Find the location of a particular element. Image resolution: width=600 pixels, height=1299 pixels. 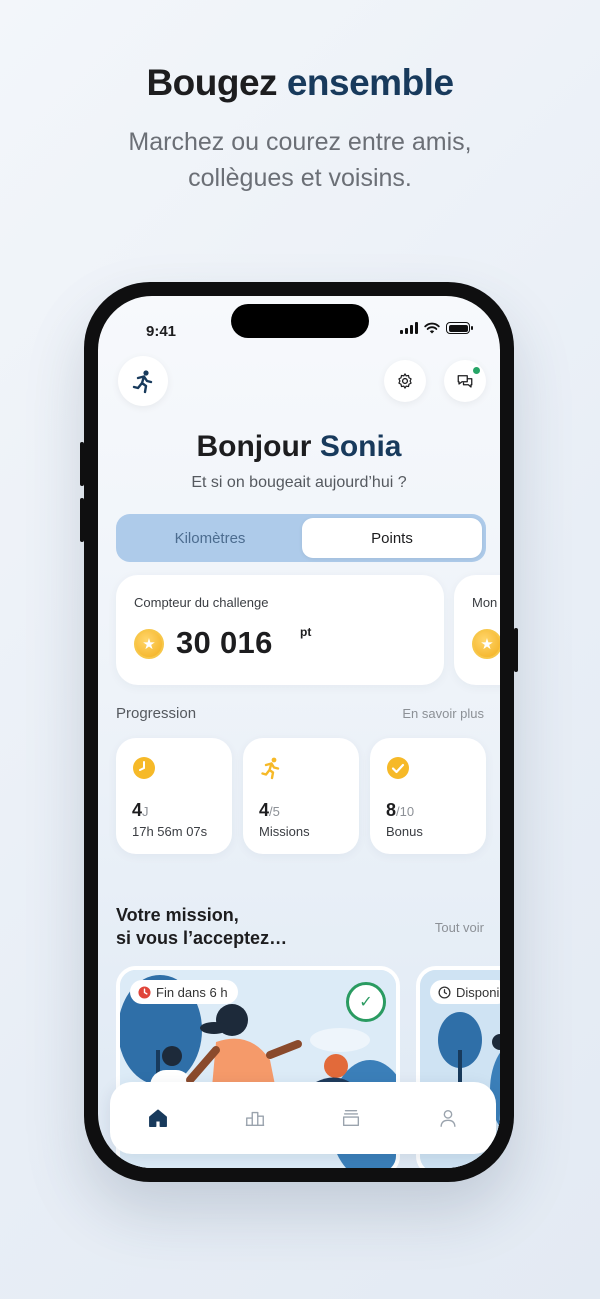

tab-profile is located at coordinates (448, 1118).